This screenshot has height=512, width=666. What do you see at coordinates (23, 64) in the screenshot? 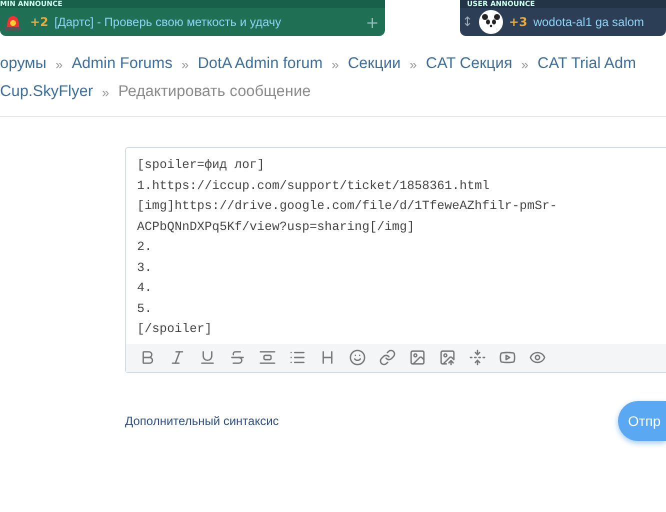
I see `breadcrumb-link: орумы` at bounding box center [23, 64].